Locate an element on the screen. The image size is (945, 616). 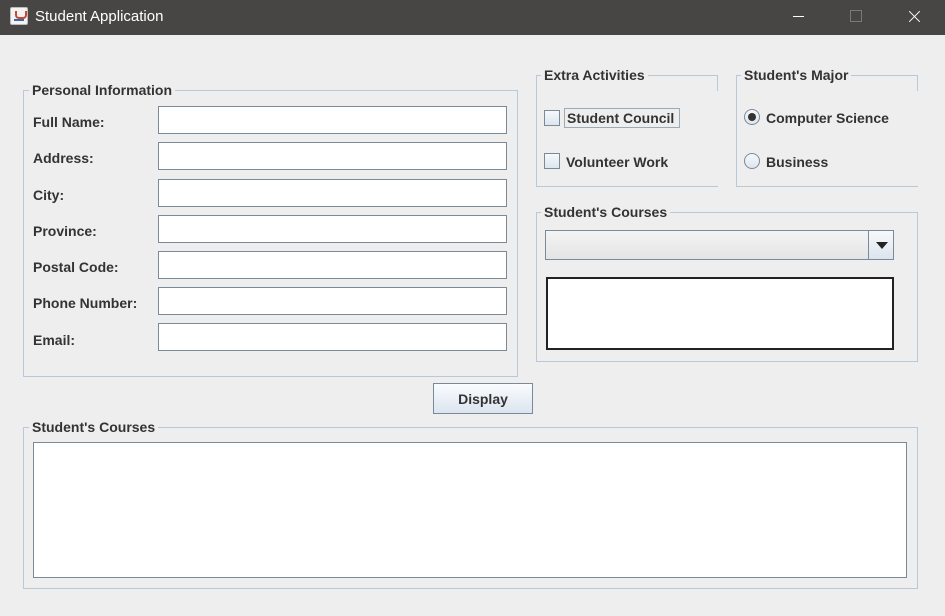
personal-information-legend: Personal Information is located at coordinates (102, 90).